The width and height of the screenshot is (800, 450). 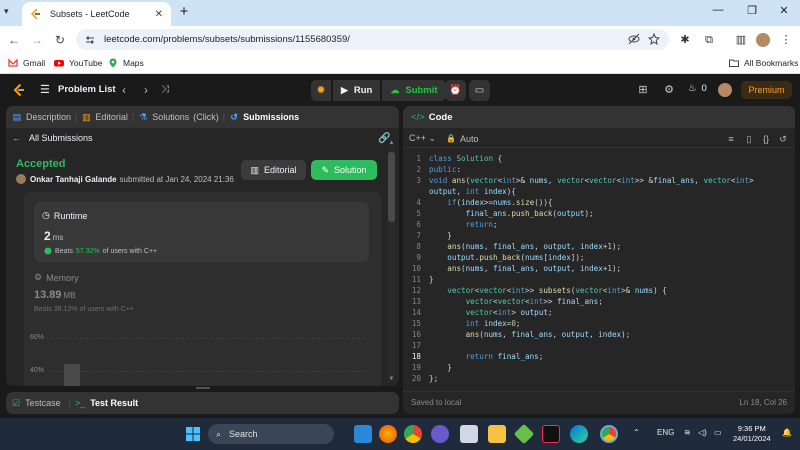 I want to click on debug-button: ✹, so click(x=321, y=90).